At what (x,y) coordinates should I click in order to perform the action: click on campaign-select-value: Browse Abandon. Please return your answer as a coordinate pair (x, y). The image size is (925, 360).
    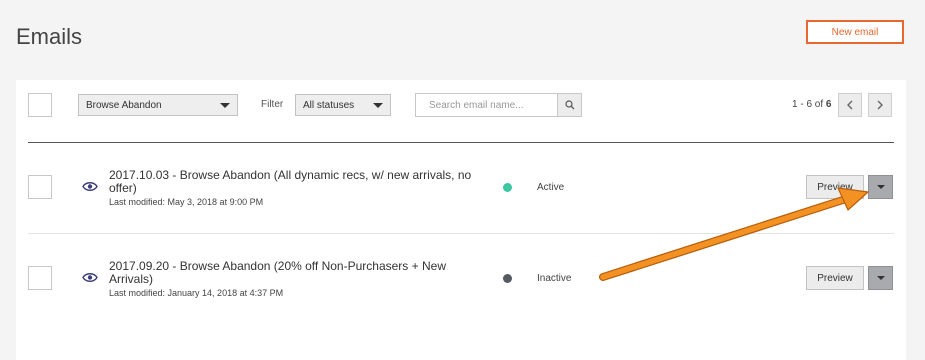
    Looking at the image, I should click on (124, 105).